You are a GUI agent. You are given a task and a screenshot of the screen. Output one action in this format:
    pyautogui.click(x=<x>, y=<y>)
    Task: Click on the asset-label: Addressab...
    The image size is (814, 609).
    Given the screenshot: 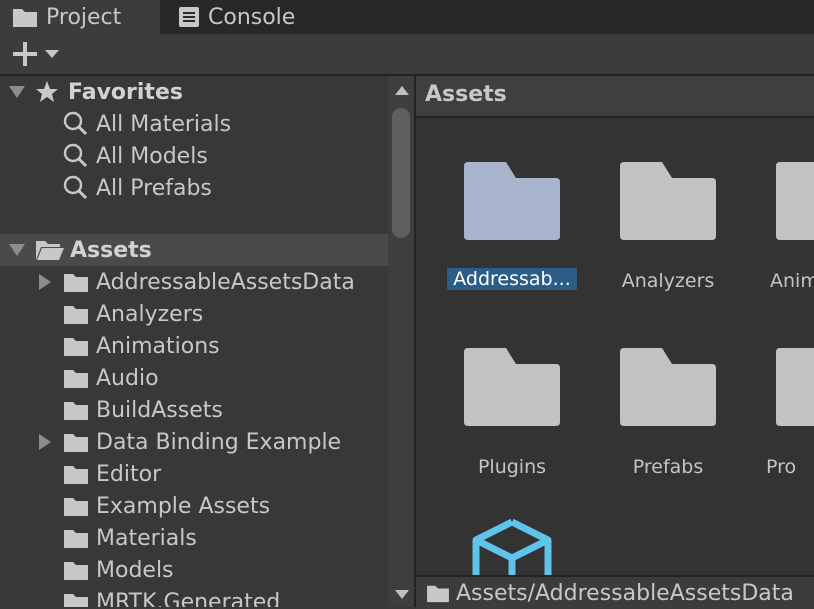 What is the action you would take?
    pyautogui.click(x=512, y=279)
    